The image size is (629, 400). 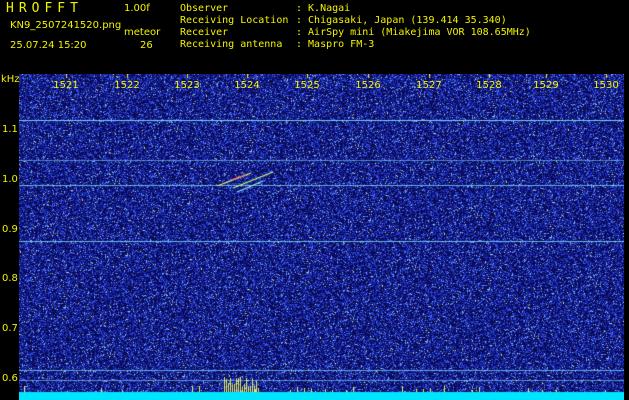 I want to click on freq-label: 1530, so click(x=606, y=85).